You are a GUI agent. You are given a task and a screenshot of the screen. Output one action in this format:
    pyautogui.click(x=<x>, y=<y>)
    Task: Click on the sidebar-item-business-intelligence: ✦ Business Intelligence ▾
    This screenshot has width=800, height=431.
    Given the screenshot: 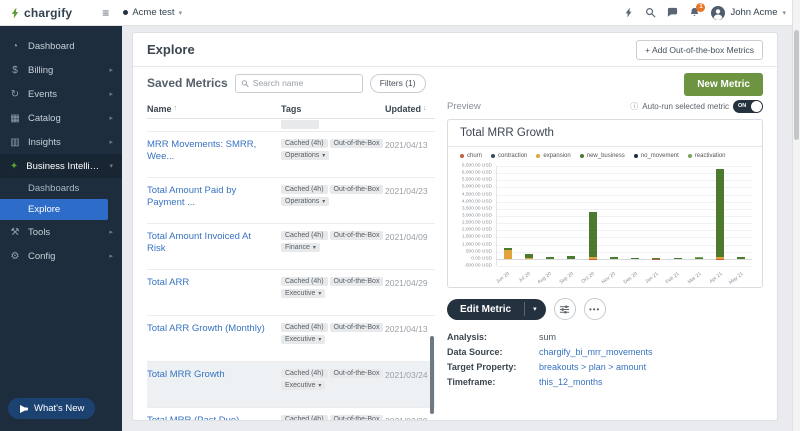 What is the action you would take?
    pyautogui.click(x=61, y=166)
    